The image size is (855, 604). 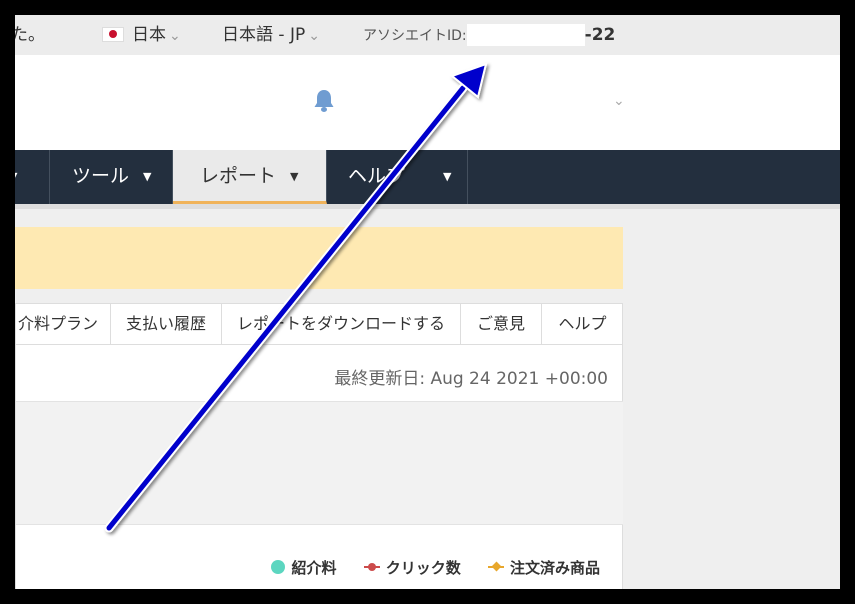 I want to click on country-selector: 日本 ⌄, so click(x=141, y=35).